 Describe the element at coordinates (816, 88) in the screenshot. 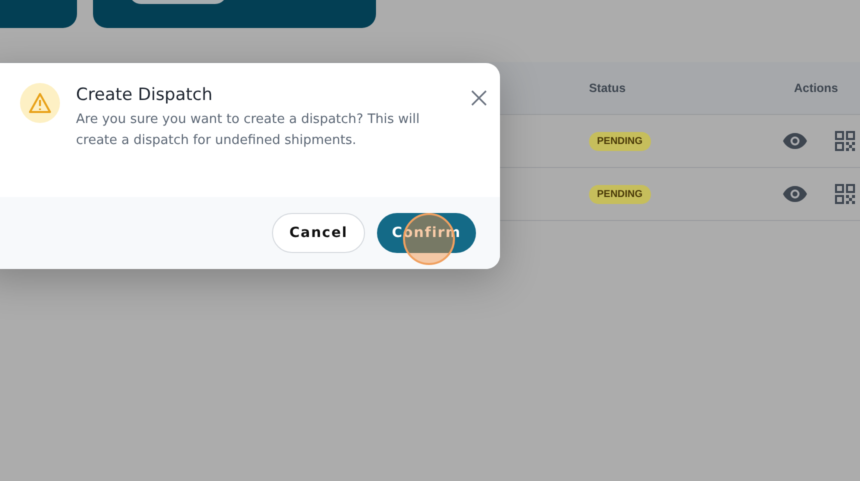

I see `column-header: Actions` at that location.